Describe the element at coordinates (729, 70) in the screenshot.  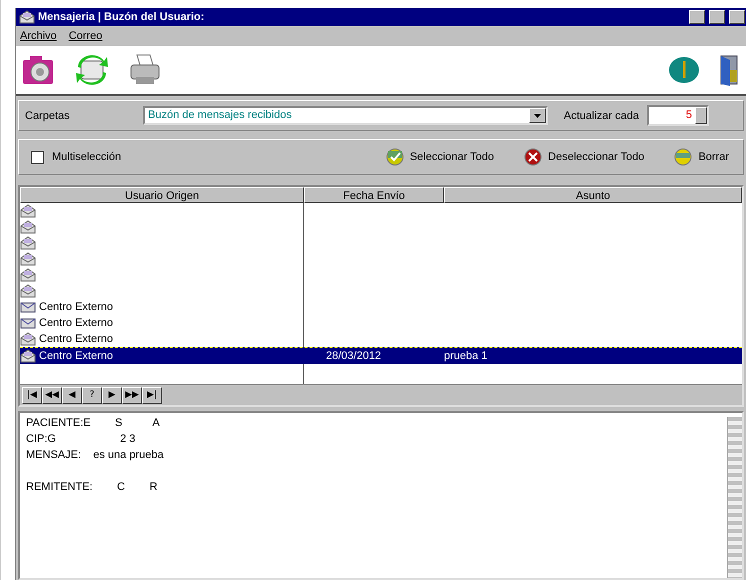
I see `exit-door-icon` at that location.